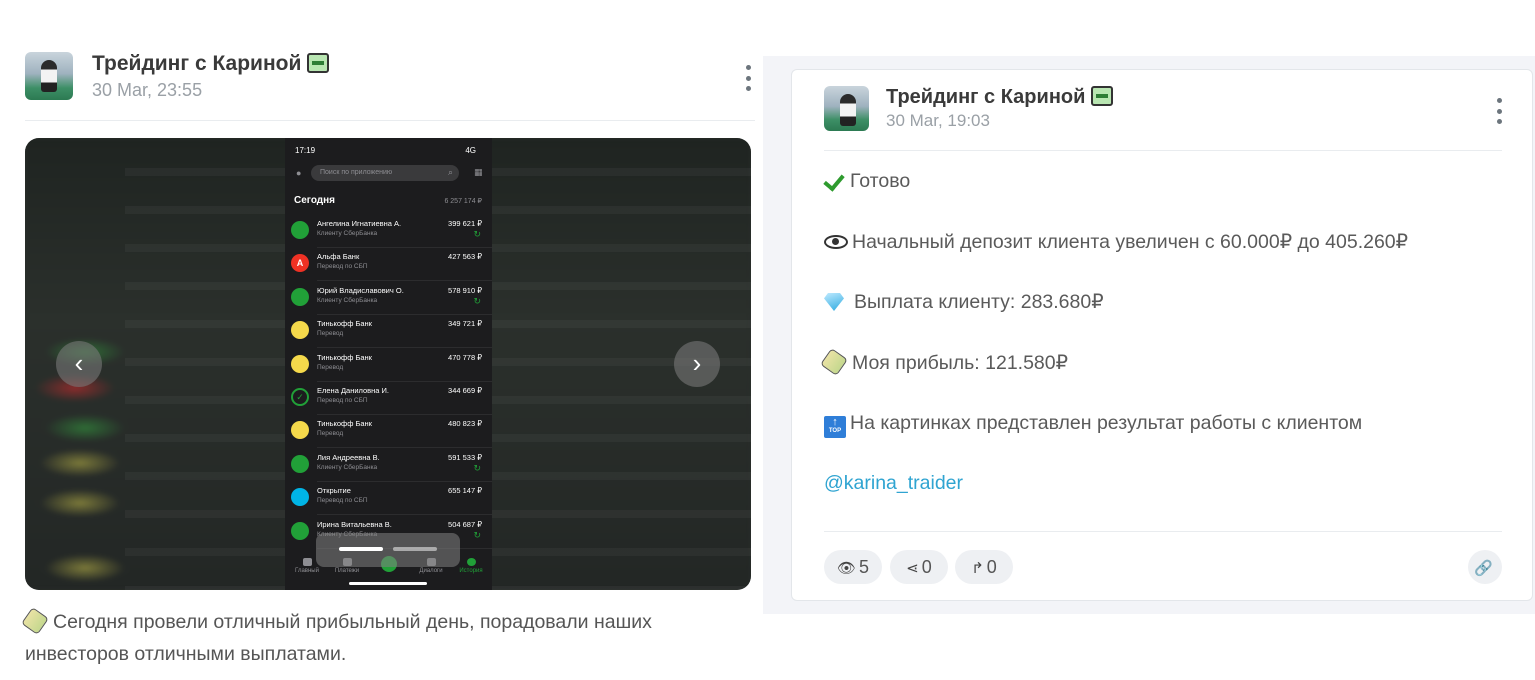 The image size is (1535, 680). I want to click on transaction-row: Тинькофф Банк Перевод 470 778 ₽, so click(388, 365).